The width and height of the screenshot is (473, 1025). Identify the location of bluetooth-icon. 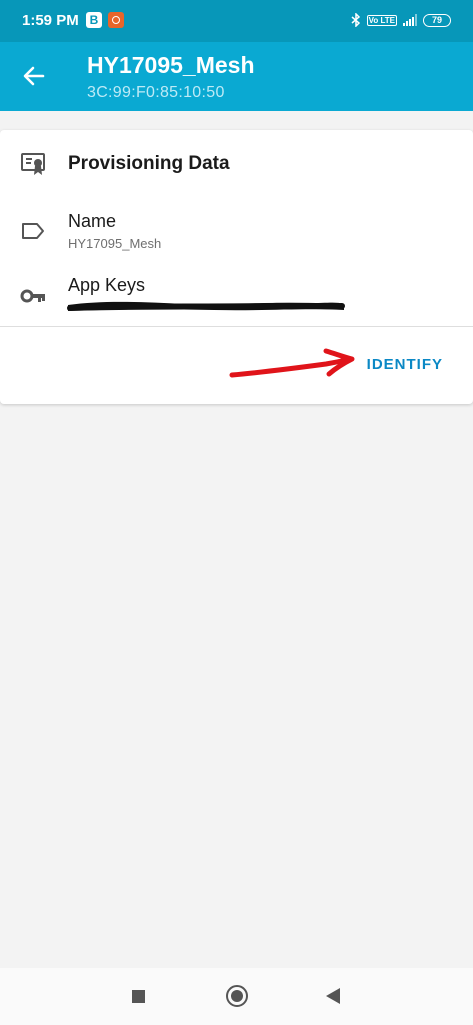
(355, 20).